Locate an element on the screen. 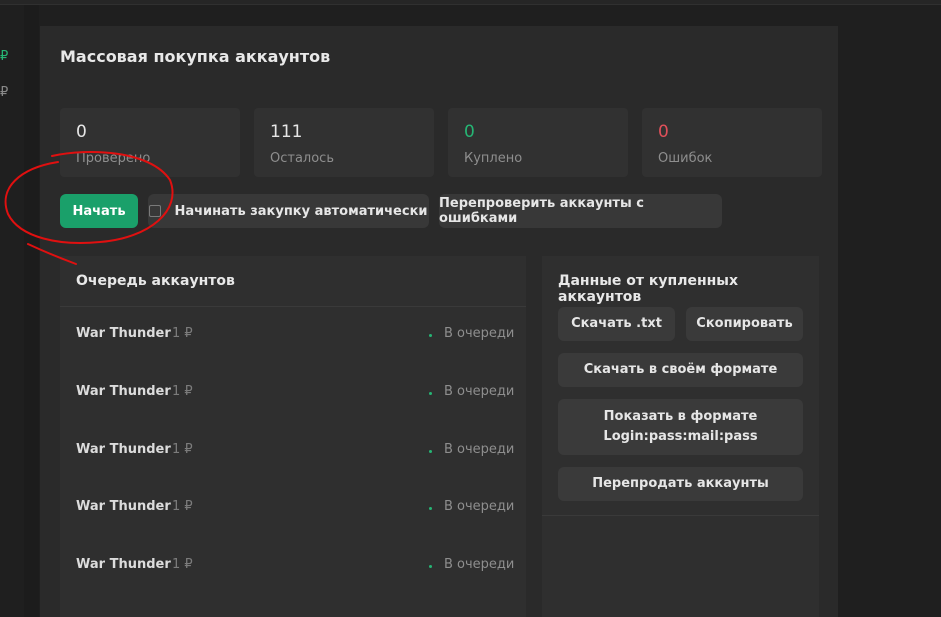  download-custom-format-button: Скачать в своём формате is located at coordinates (680, 370).